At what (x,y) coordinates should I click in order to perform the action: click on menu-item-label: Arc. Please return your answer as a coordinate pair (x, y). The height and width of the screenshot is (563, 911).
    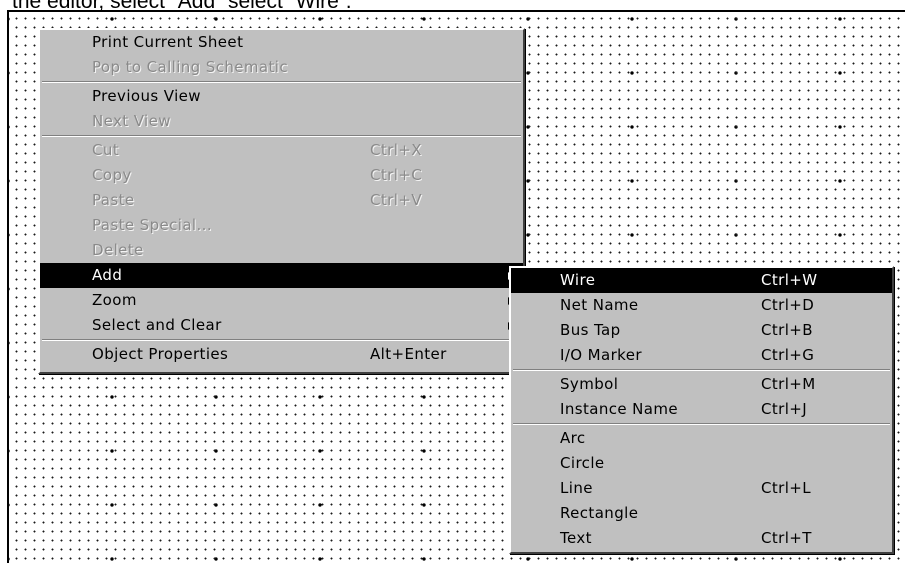
    Looking at the image, I should click on (573, 438).